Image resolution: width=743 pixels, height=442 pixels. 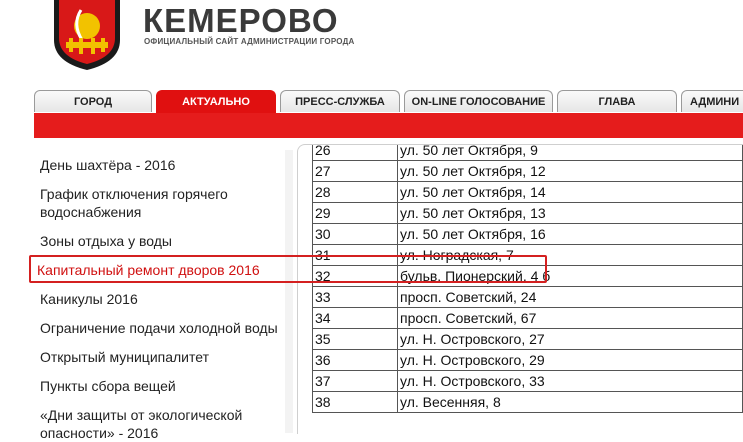 What do you see at coordinates (355, 192) in the screenshot?
I see `row-number-cell: 28` at bounding box center [355, 192].